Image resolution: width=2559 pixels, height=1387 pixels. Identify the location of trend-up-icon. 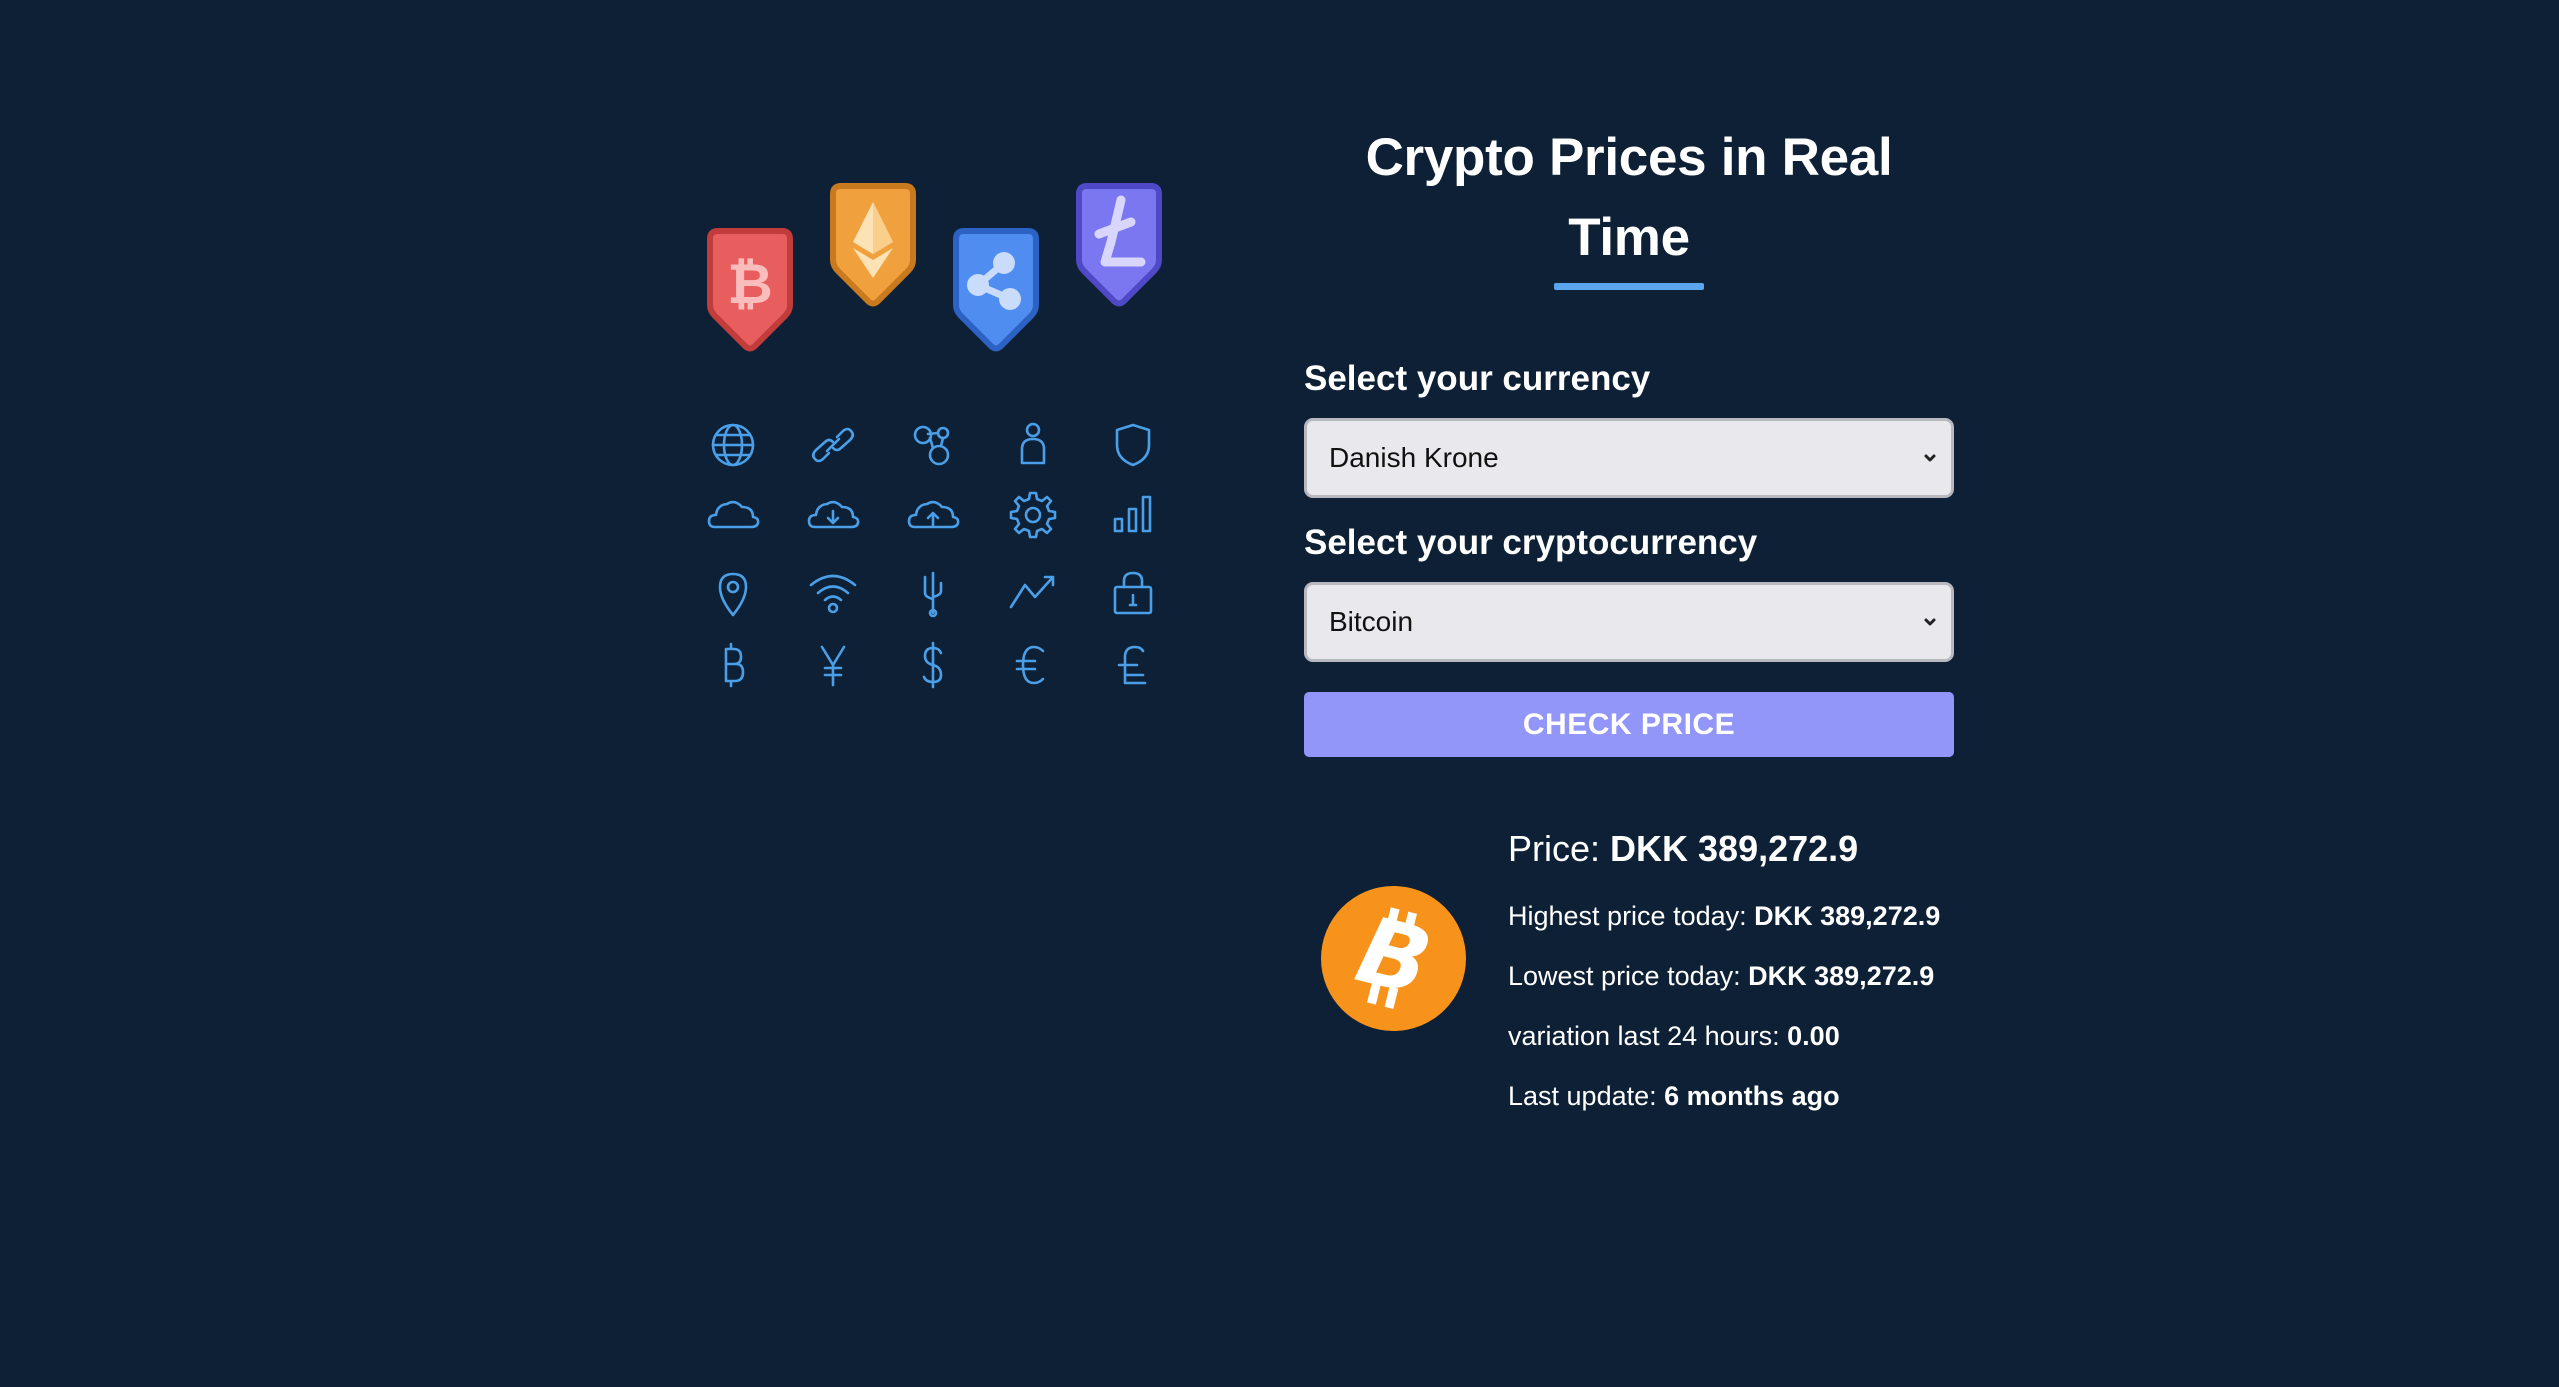
(1033, 593).